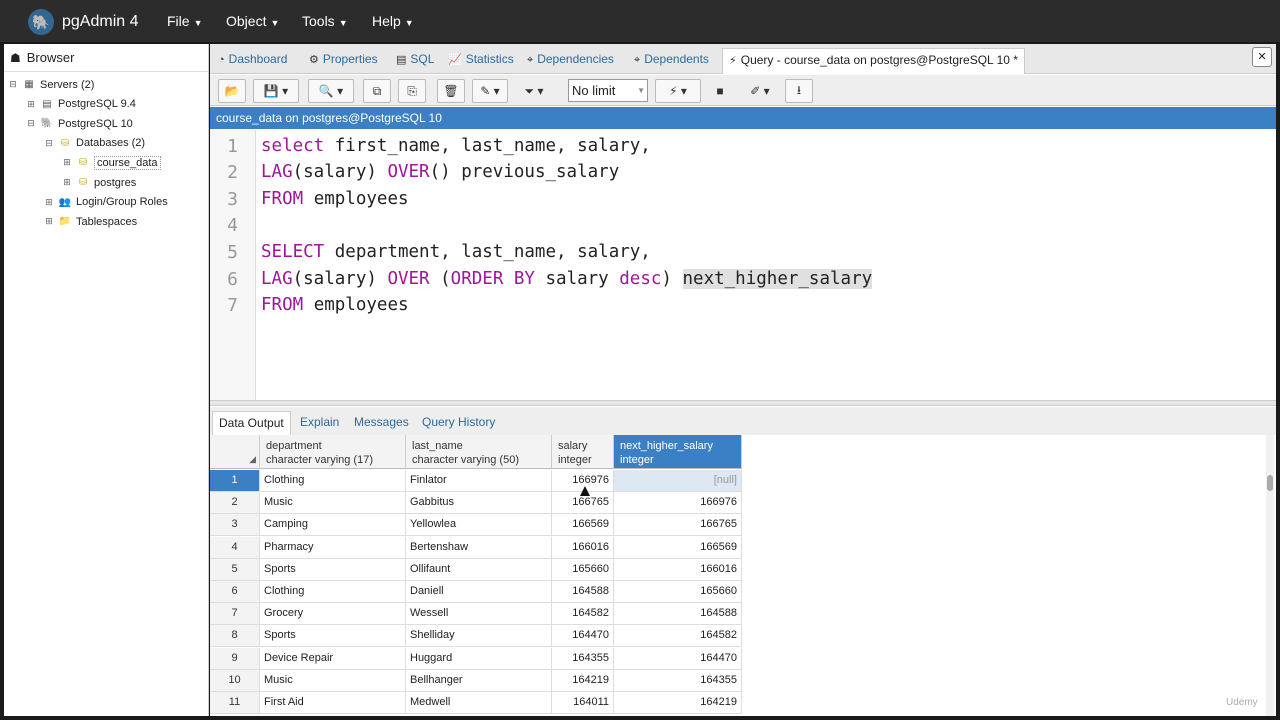  Describe the element at coordinates (678, 592) in the screenshot. I see `cell-next-higher-salary: 165660` at that location.